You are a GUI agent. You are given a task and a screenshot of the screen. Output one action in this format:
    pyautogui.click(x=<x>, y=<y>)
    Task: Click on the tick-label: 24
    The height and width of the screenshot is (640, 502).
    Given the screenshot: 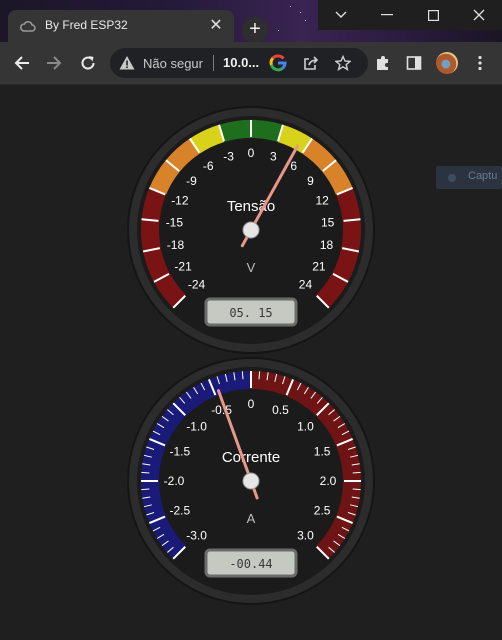 What is the action you would take?
    pyautogui.click(x=306, y=284)
    